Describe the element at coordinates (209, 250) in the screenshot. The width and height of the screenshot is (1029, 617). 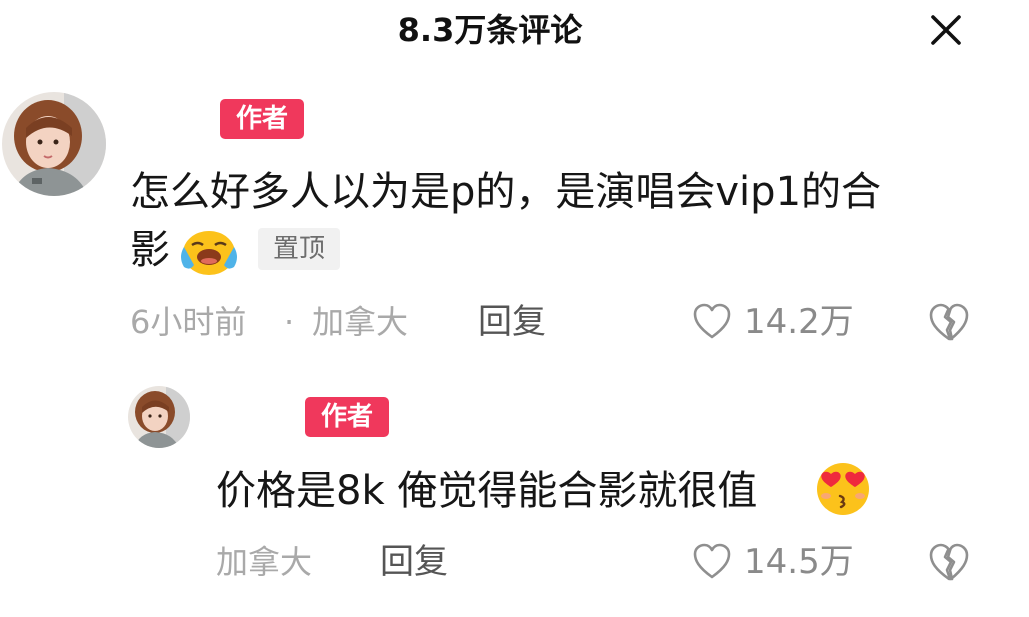
I see `crying-face-emoji-icon` at that location.